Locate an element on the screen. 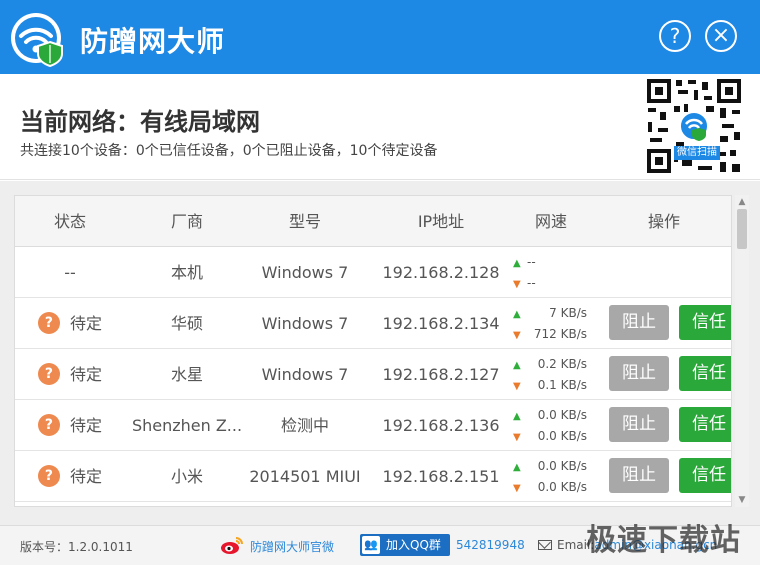 The height and width of the screenshot is (565, 760). close-button: × is located at coordinates (721, 36).